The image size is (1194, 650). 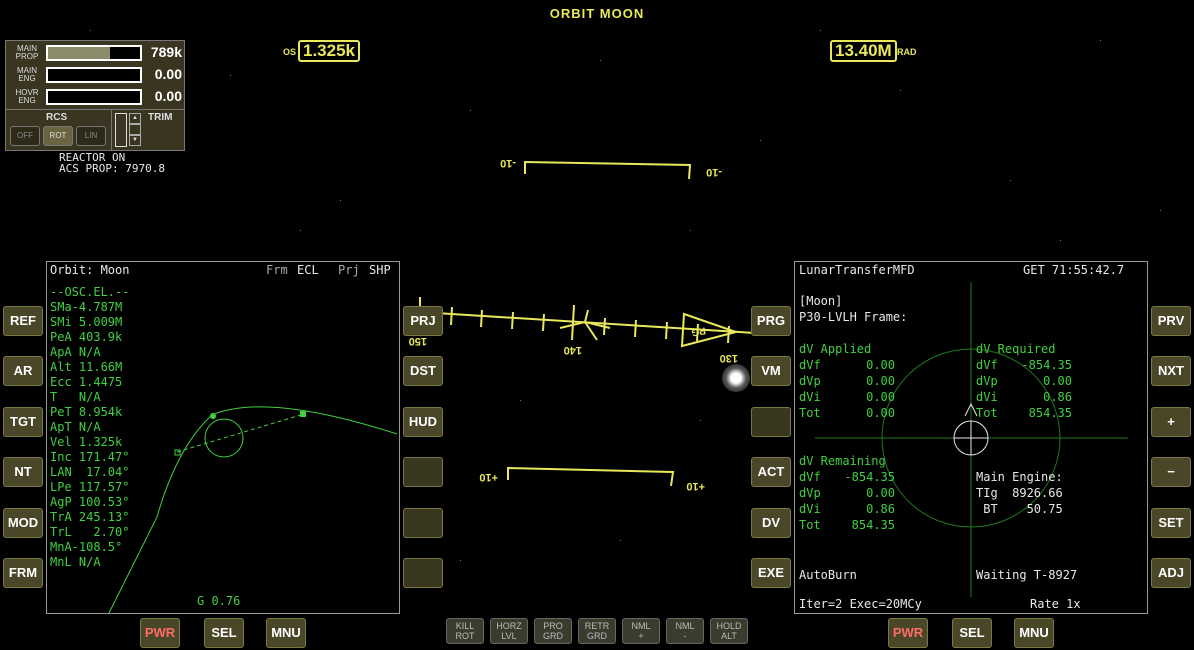 What do you see at coordinates (1016, 349) in the screenshot?
I see `dv-required-header: dV Required` at bounding box center [1016, 349].